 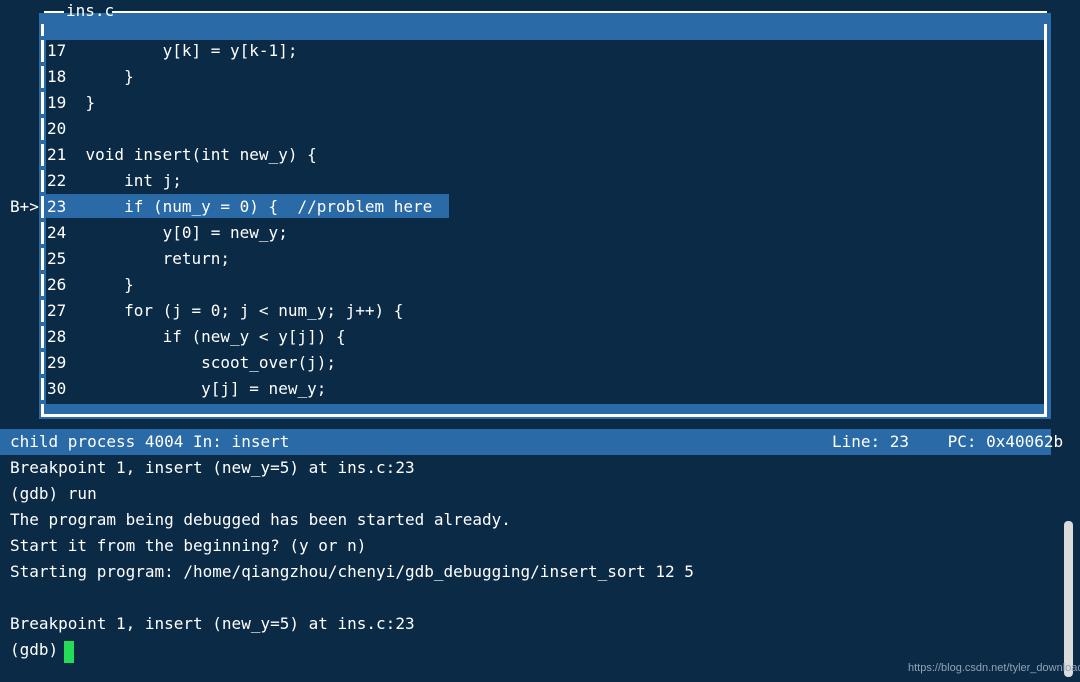 I want to click on title-rule-left, so click(x=54, y=12).